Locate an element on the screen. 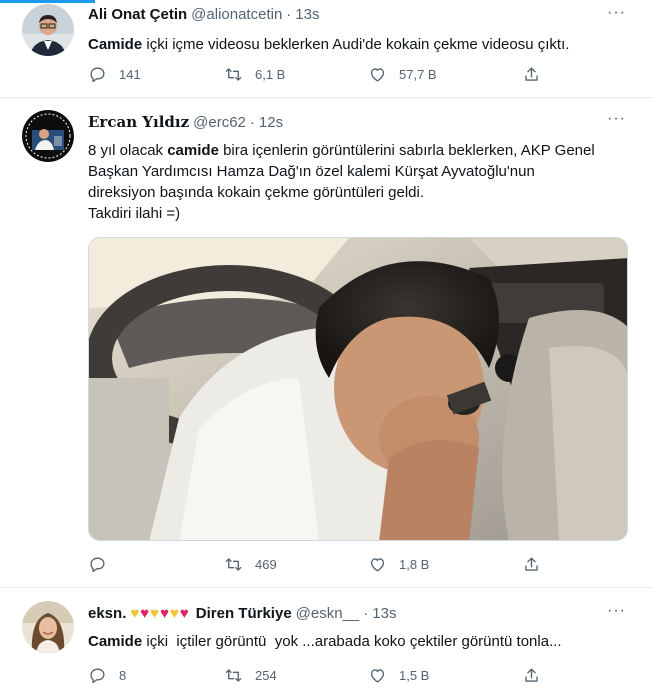 The width and height of the screenshot is (652, 697). author-name-suffix: Diren Türkiye is located at coordinates (244, 613).